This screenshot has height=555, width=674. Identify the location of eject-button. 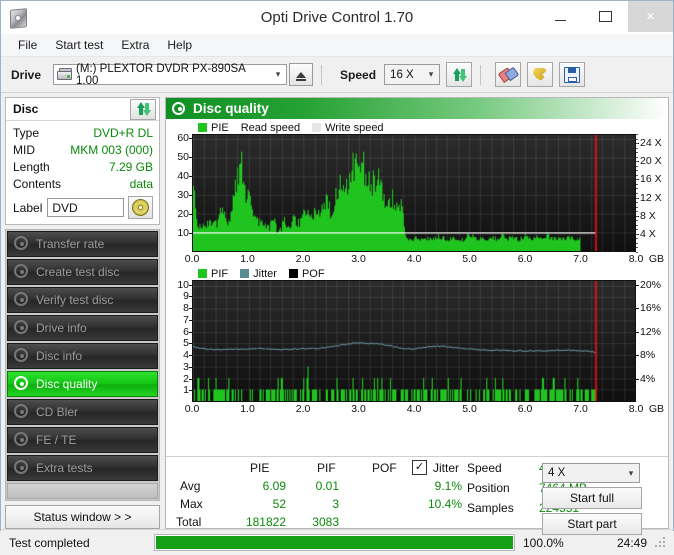
(301, 74).